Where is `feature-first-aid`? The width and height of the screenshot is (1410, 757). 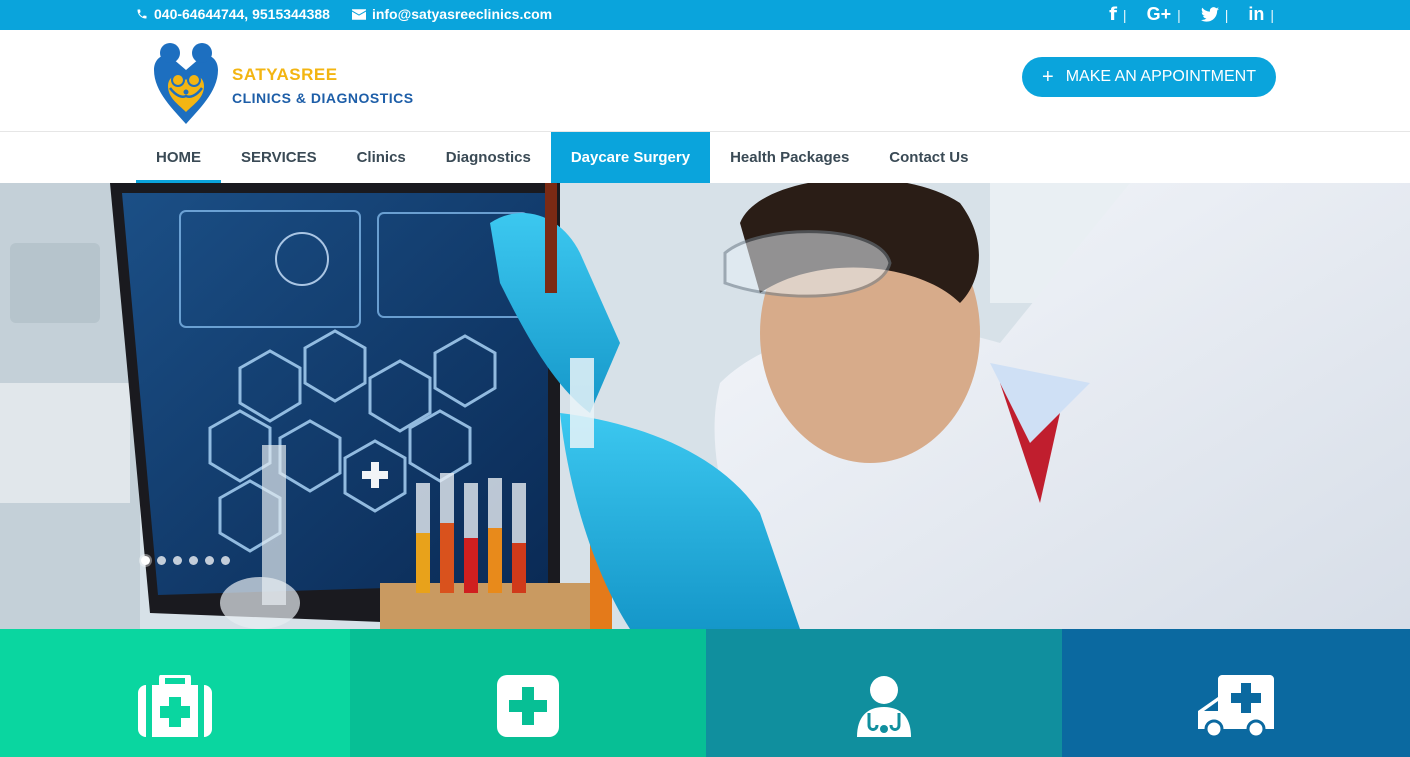
feature-first-aid is located at coordinates (175, 693).